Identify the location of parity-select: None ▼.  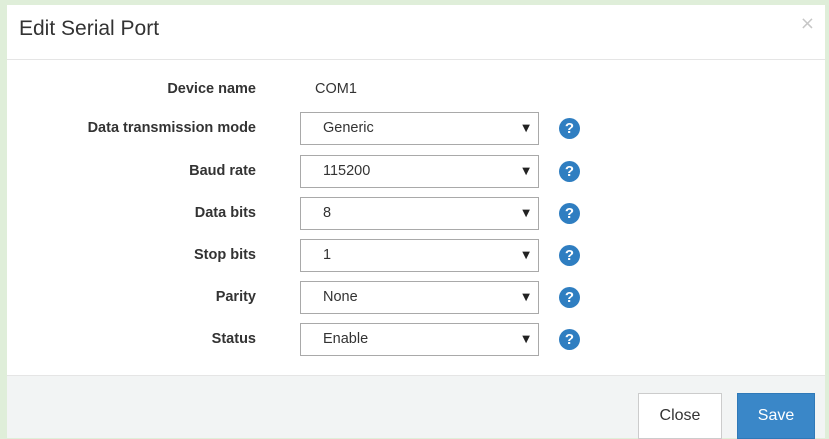
(419, 297).